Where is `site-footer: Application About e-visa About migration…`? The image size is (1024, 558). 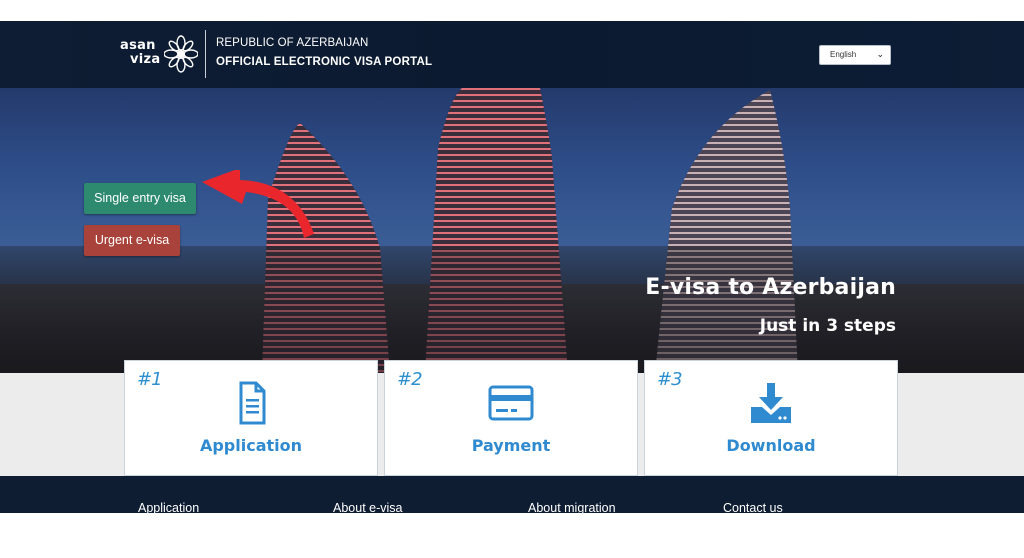 site-footer: Application About e-visa About migration… is located at coordinates (512, 495).